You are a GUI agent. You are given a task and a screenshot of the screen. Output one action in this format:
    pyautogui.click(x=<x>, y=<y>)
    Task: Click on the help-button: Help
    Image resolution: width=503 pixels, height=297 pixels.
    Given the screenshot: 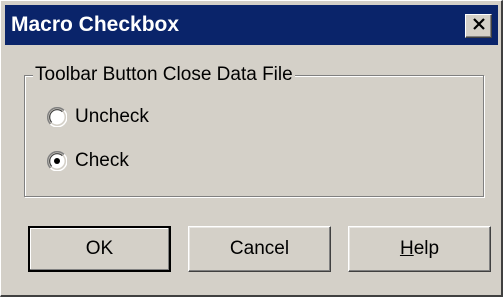 What is the action you would take?
    pyautogui.click(x=419, y=249)
    